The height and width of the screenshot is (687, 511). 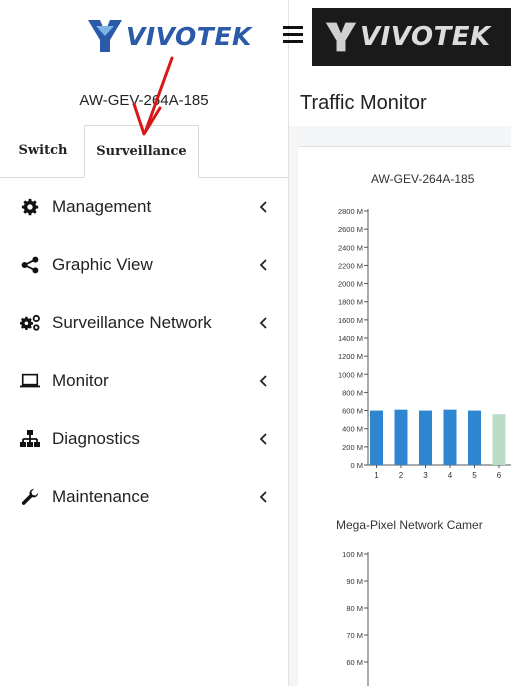 I want to click on sidebar-item-label: Maintenance, so click(x=101, y=496).